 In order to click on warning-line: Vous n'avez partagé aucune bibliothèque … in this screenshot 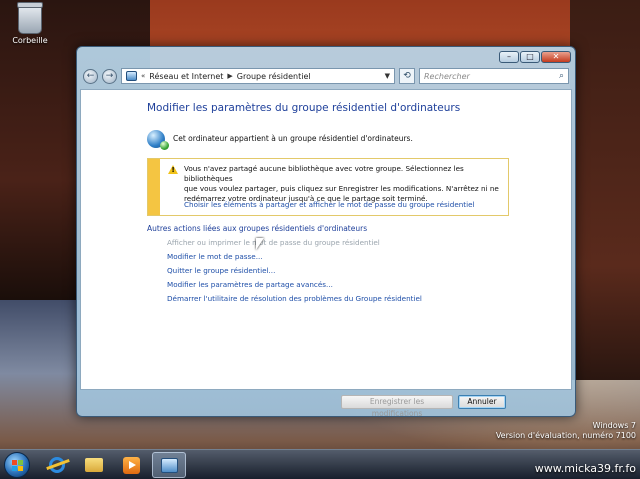, I will do `click(324, 173)`.